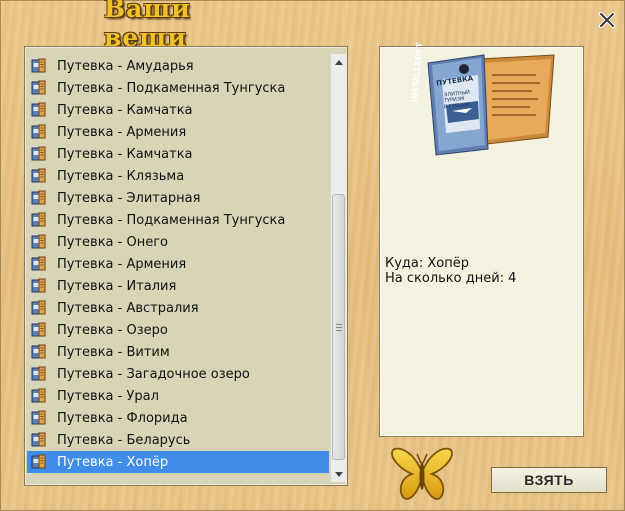 This screenshot has height=511, width=625. I want to click on list-item: Путевка - Австралия, so click(178, 308).